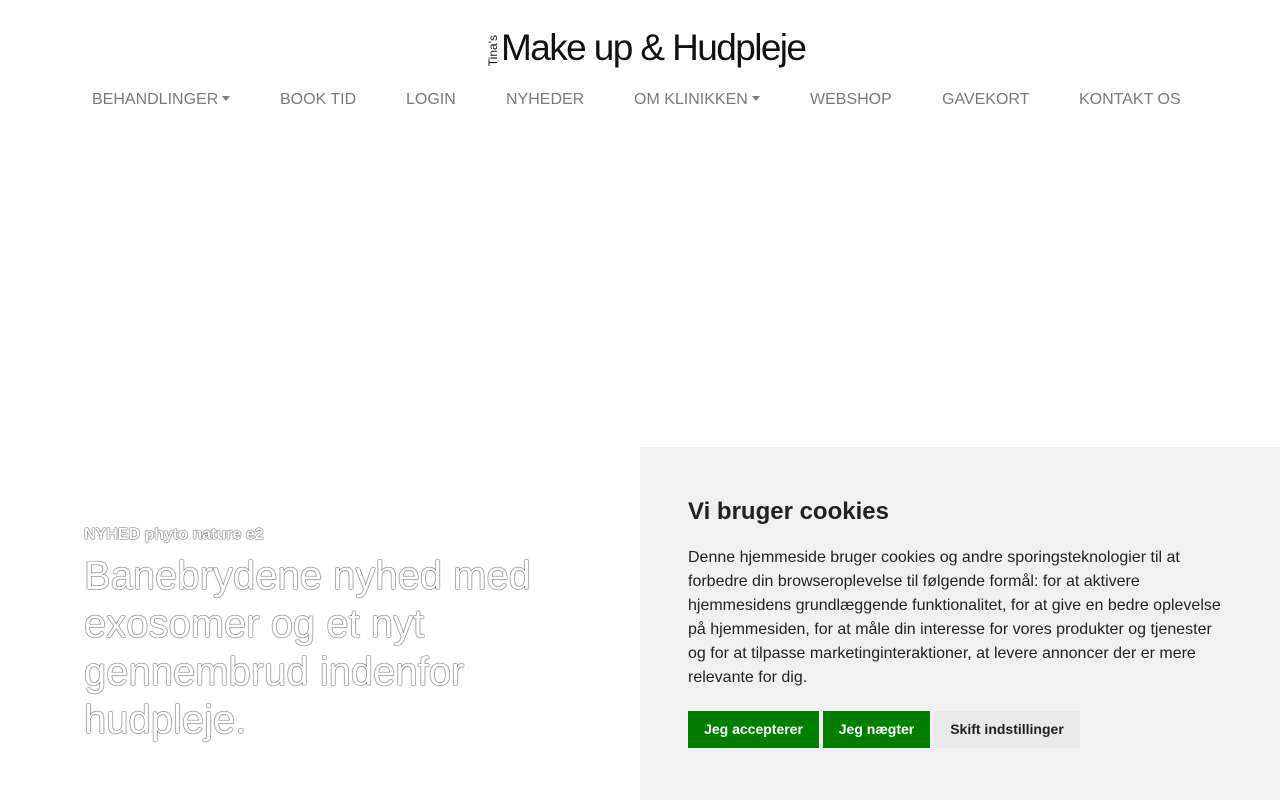 This screenshot has width=1280, height=800. What do you see at coordinates (654, 47) in the screenshot?
I see `logo-main-text: Make up & Hudpleje` at bounding box center [654, 47].